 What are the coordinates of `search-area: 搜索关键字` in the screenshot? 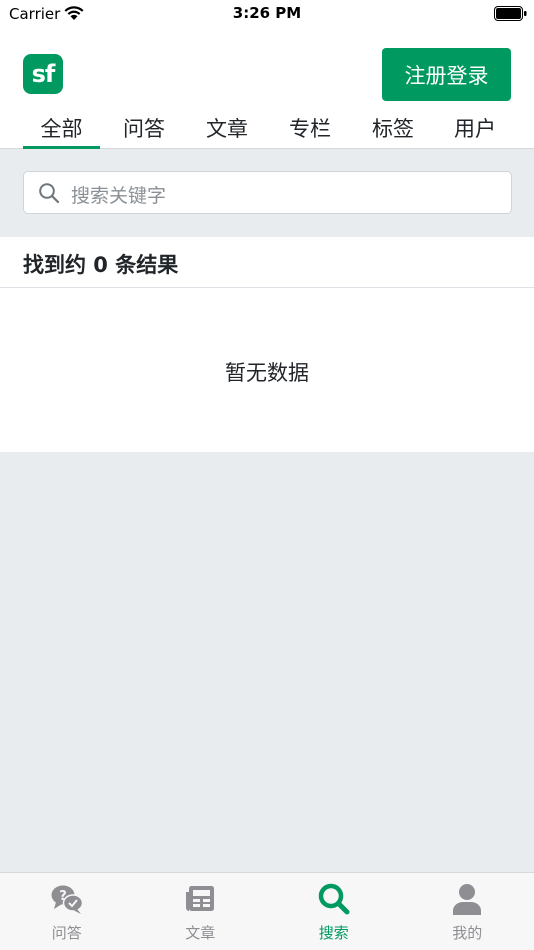 It's located at (267, 193).